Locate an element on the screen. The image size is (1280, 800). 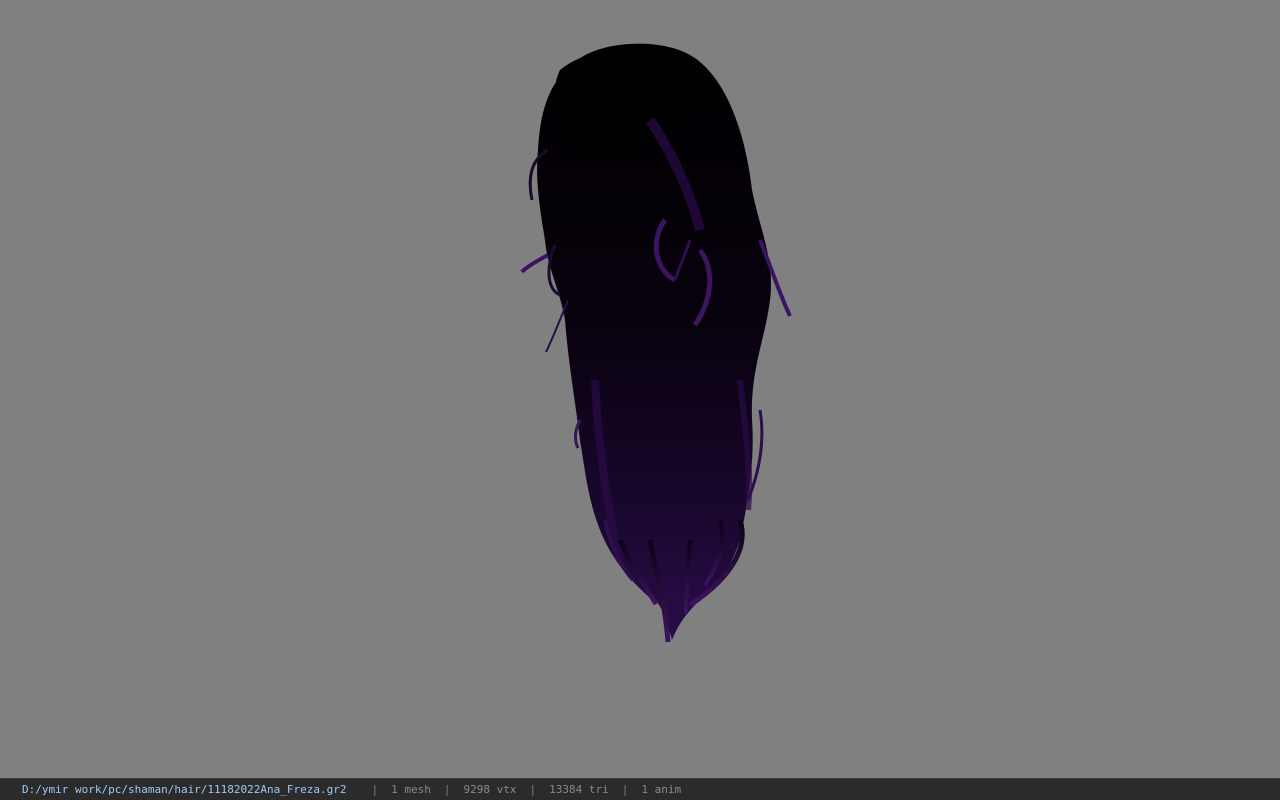
triangle-count-label: 13384 tri is located at coordinates (579, 789).